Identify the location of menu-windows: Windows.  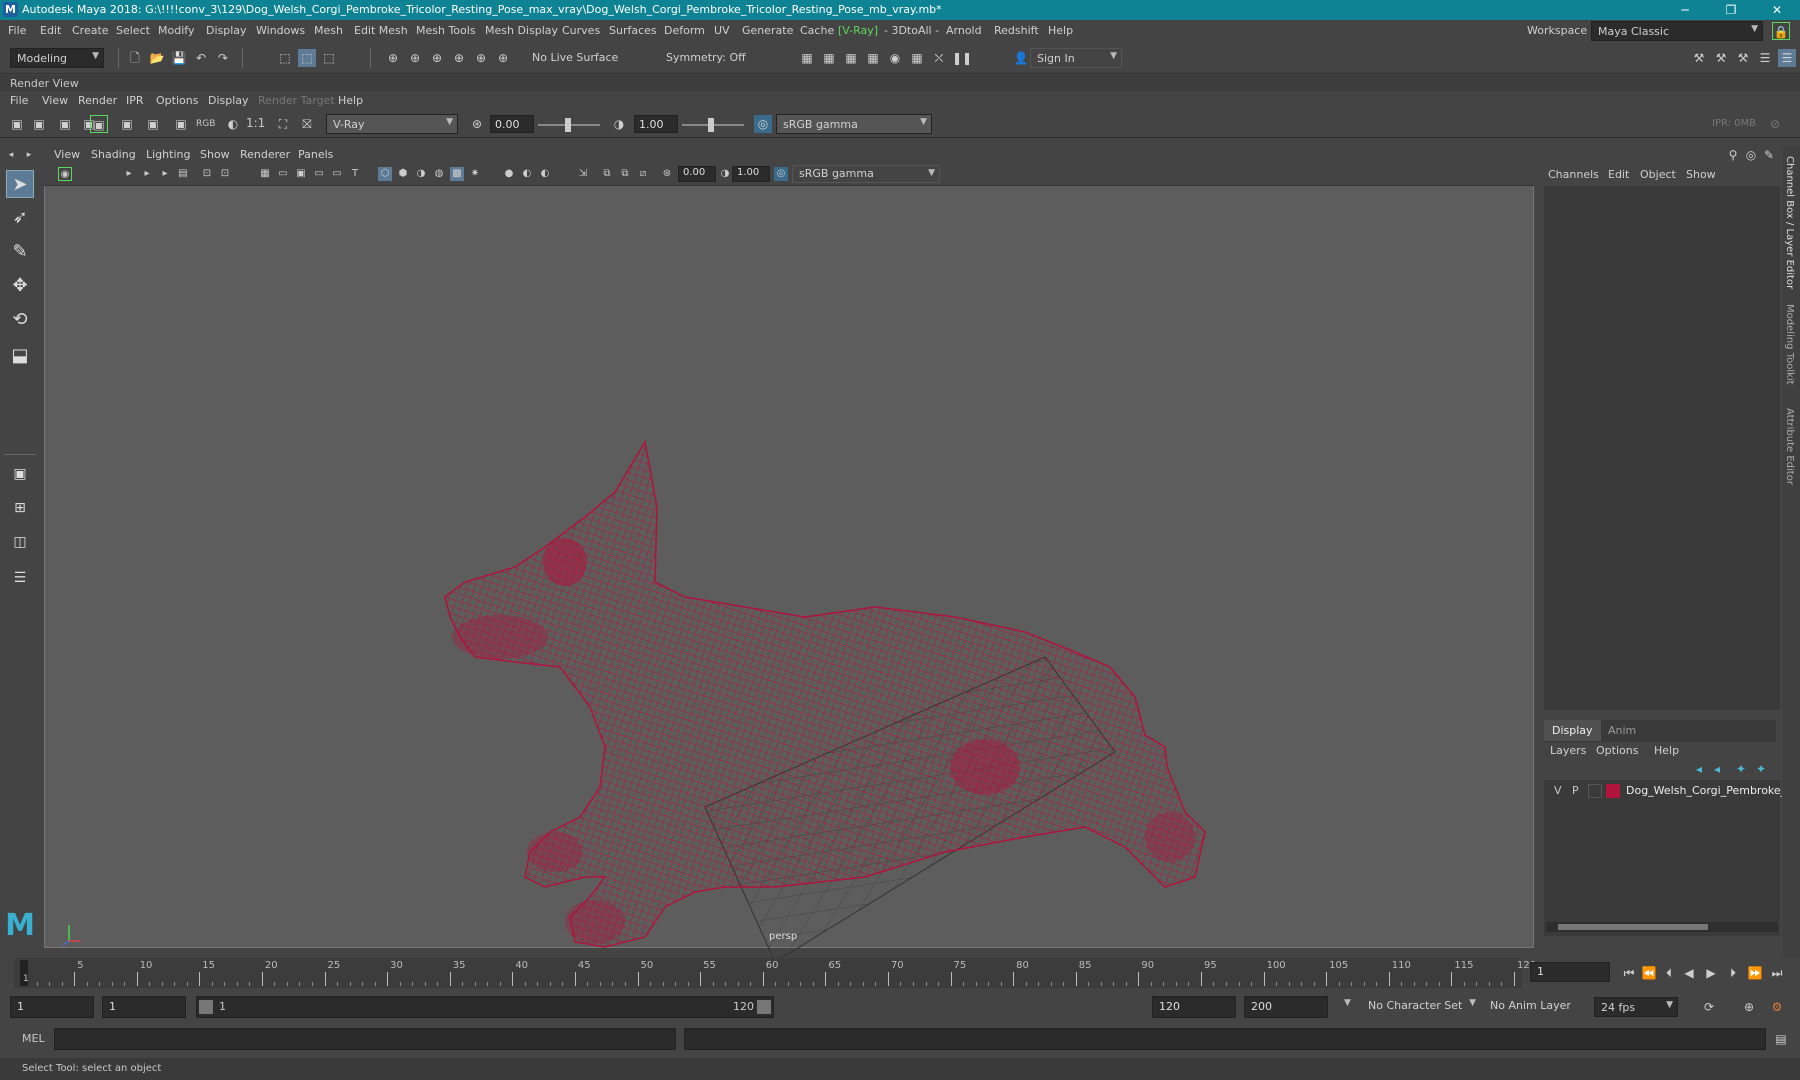
(280, 30).